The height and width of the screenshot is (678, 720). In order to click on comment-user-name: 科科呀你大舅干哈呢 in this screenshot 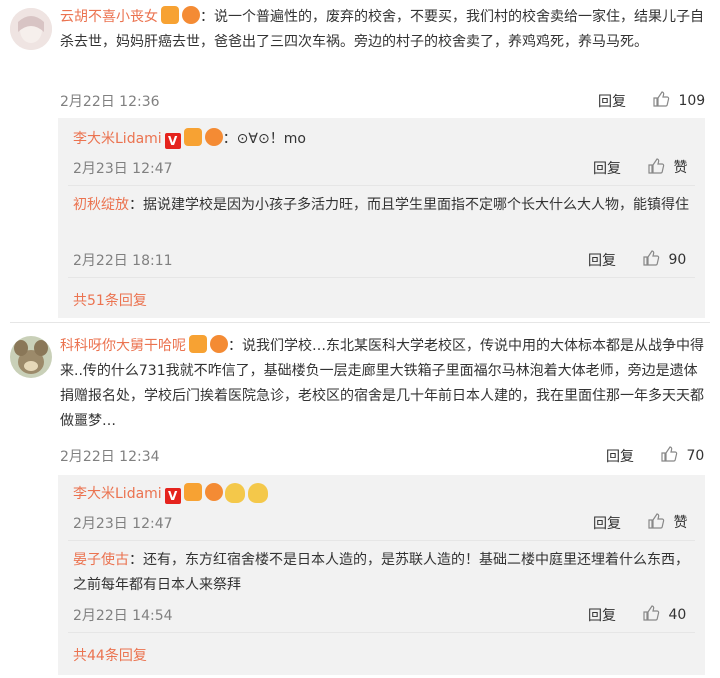, I will do `click(123, 346)`.